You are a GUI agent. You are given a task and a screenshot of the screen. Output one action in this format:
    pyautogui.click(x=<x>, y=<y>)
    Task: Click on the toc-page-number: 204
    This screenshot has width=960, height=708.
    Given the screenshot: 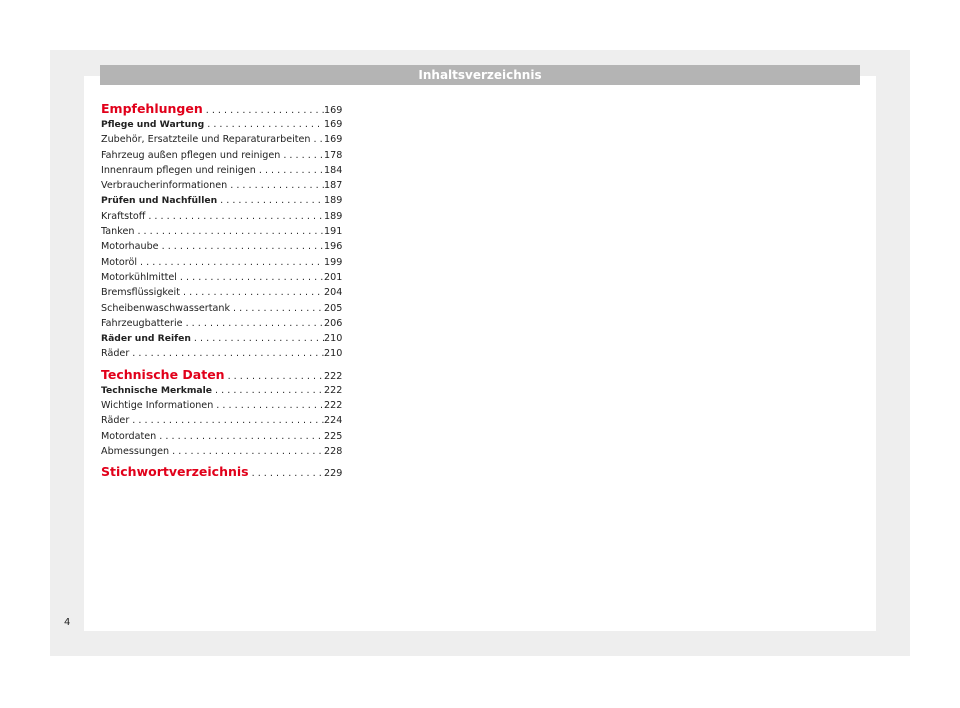 What is the action you would take?
    pyautogui.click(x=333, y=293)
    